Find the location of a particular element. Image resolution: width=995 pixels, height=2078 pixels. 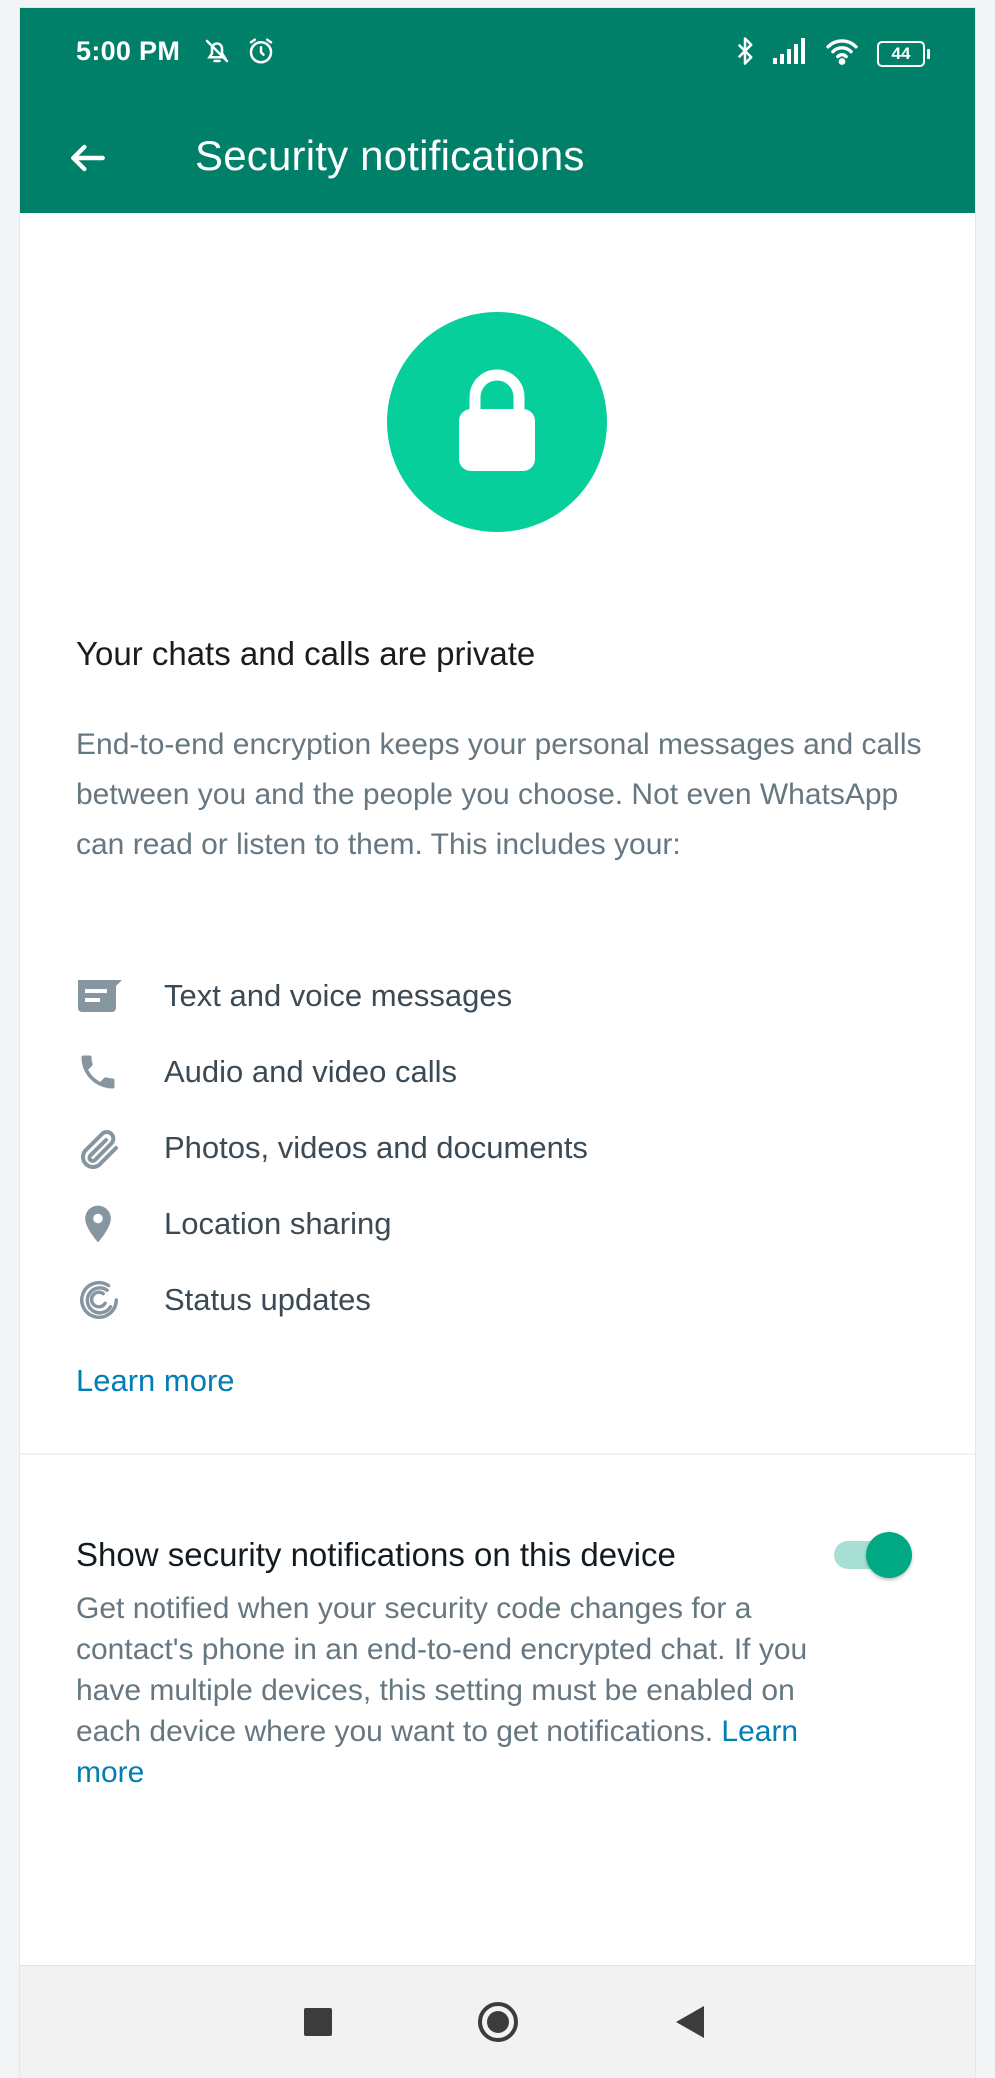

learn-more-link: Learn more is located at coordinates (155, 1381).